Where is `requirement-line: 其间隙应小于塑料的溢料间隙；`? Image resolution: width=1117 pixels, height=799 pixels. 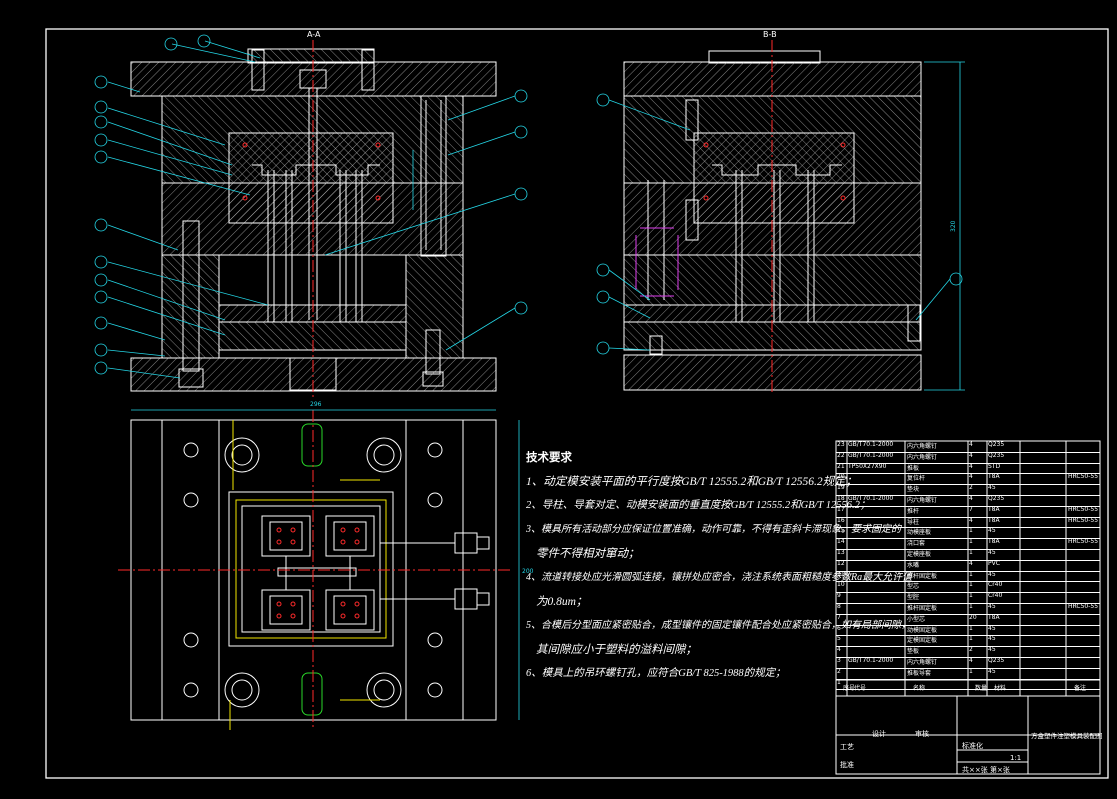
requirement-line: 其间隙应小于塑料的溢料间隙； is located at coordinates (616, 650).